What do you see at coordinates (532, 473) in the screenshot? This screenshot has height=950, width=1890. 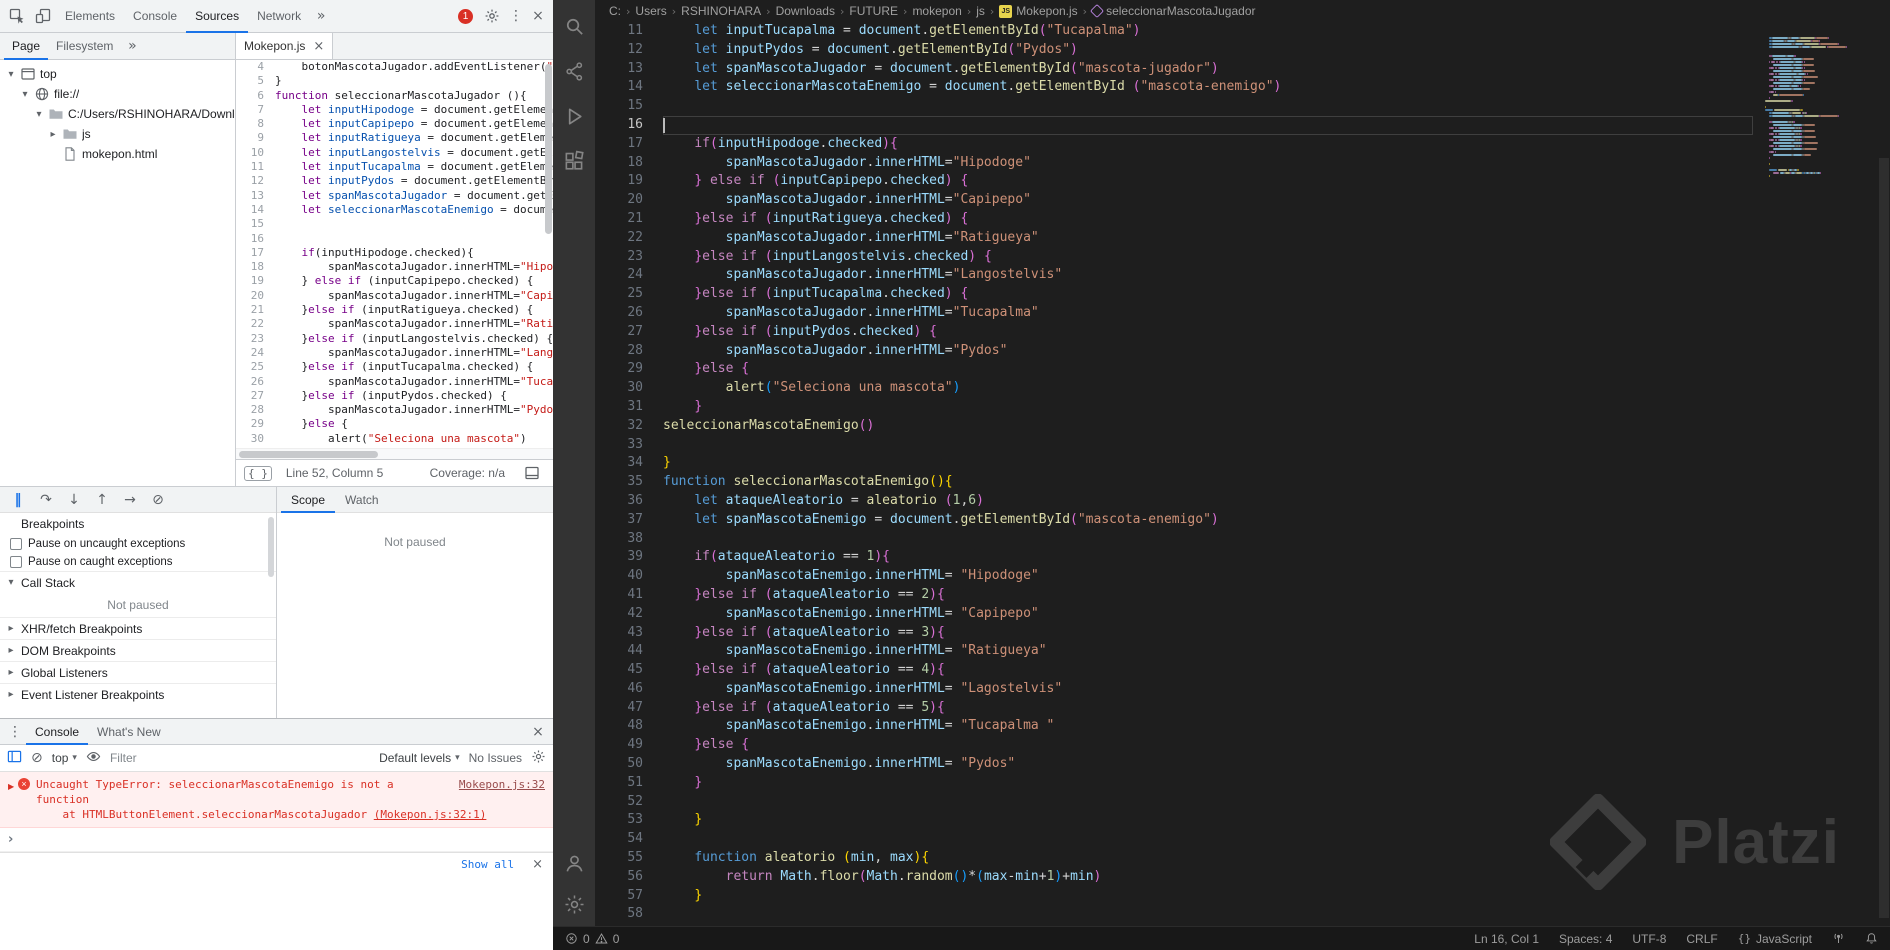 I see `panel-toggle-icon` at bounding box center [532, 473].